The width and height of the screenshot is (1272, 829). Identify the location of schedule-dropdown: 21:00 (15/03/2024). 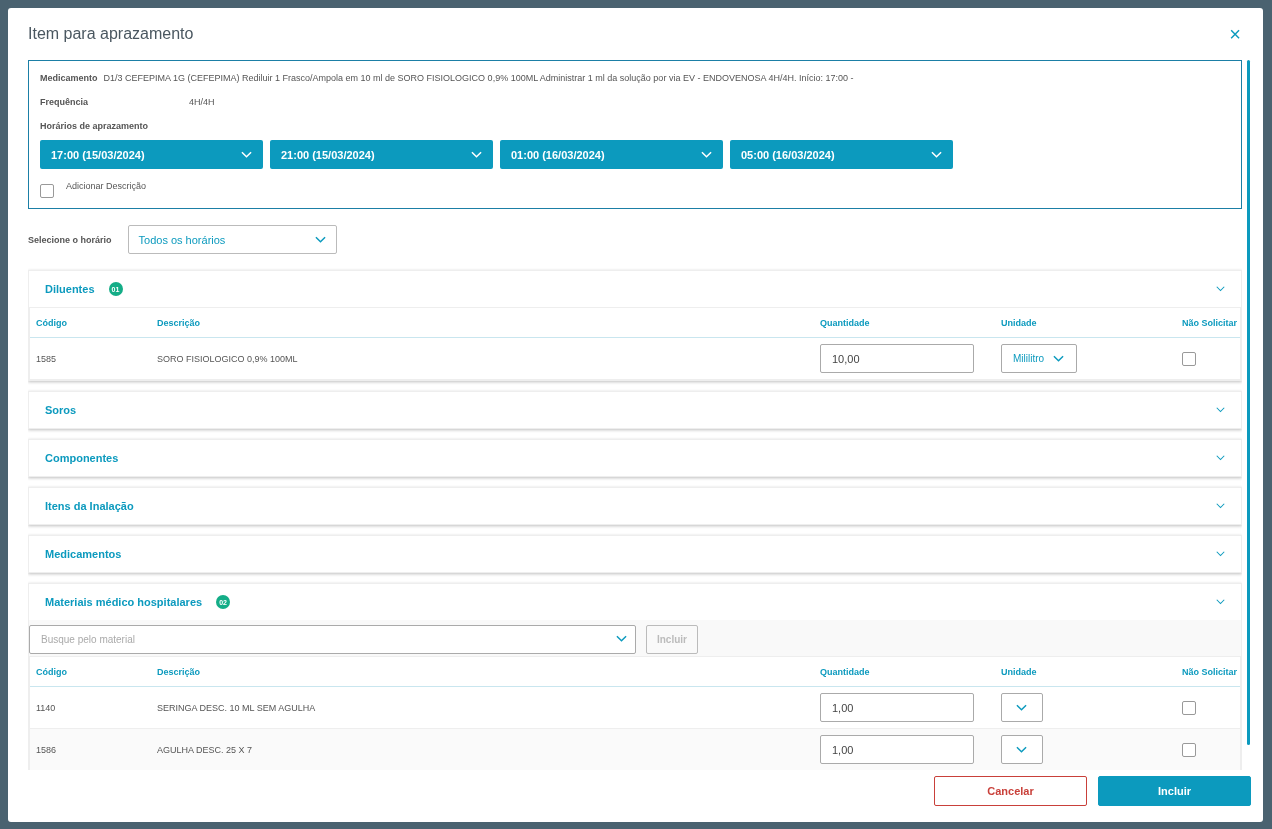
(381, 154).